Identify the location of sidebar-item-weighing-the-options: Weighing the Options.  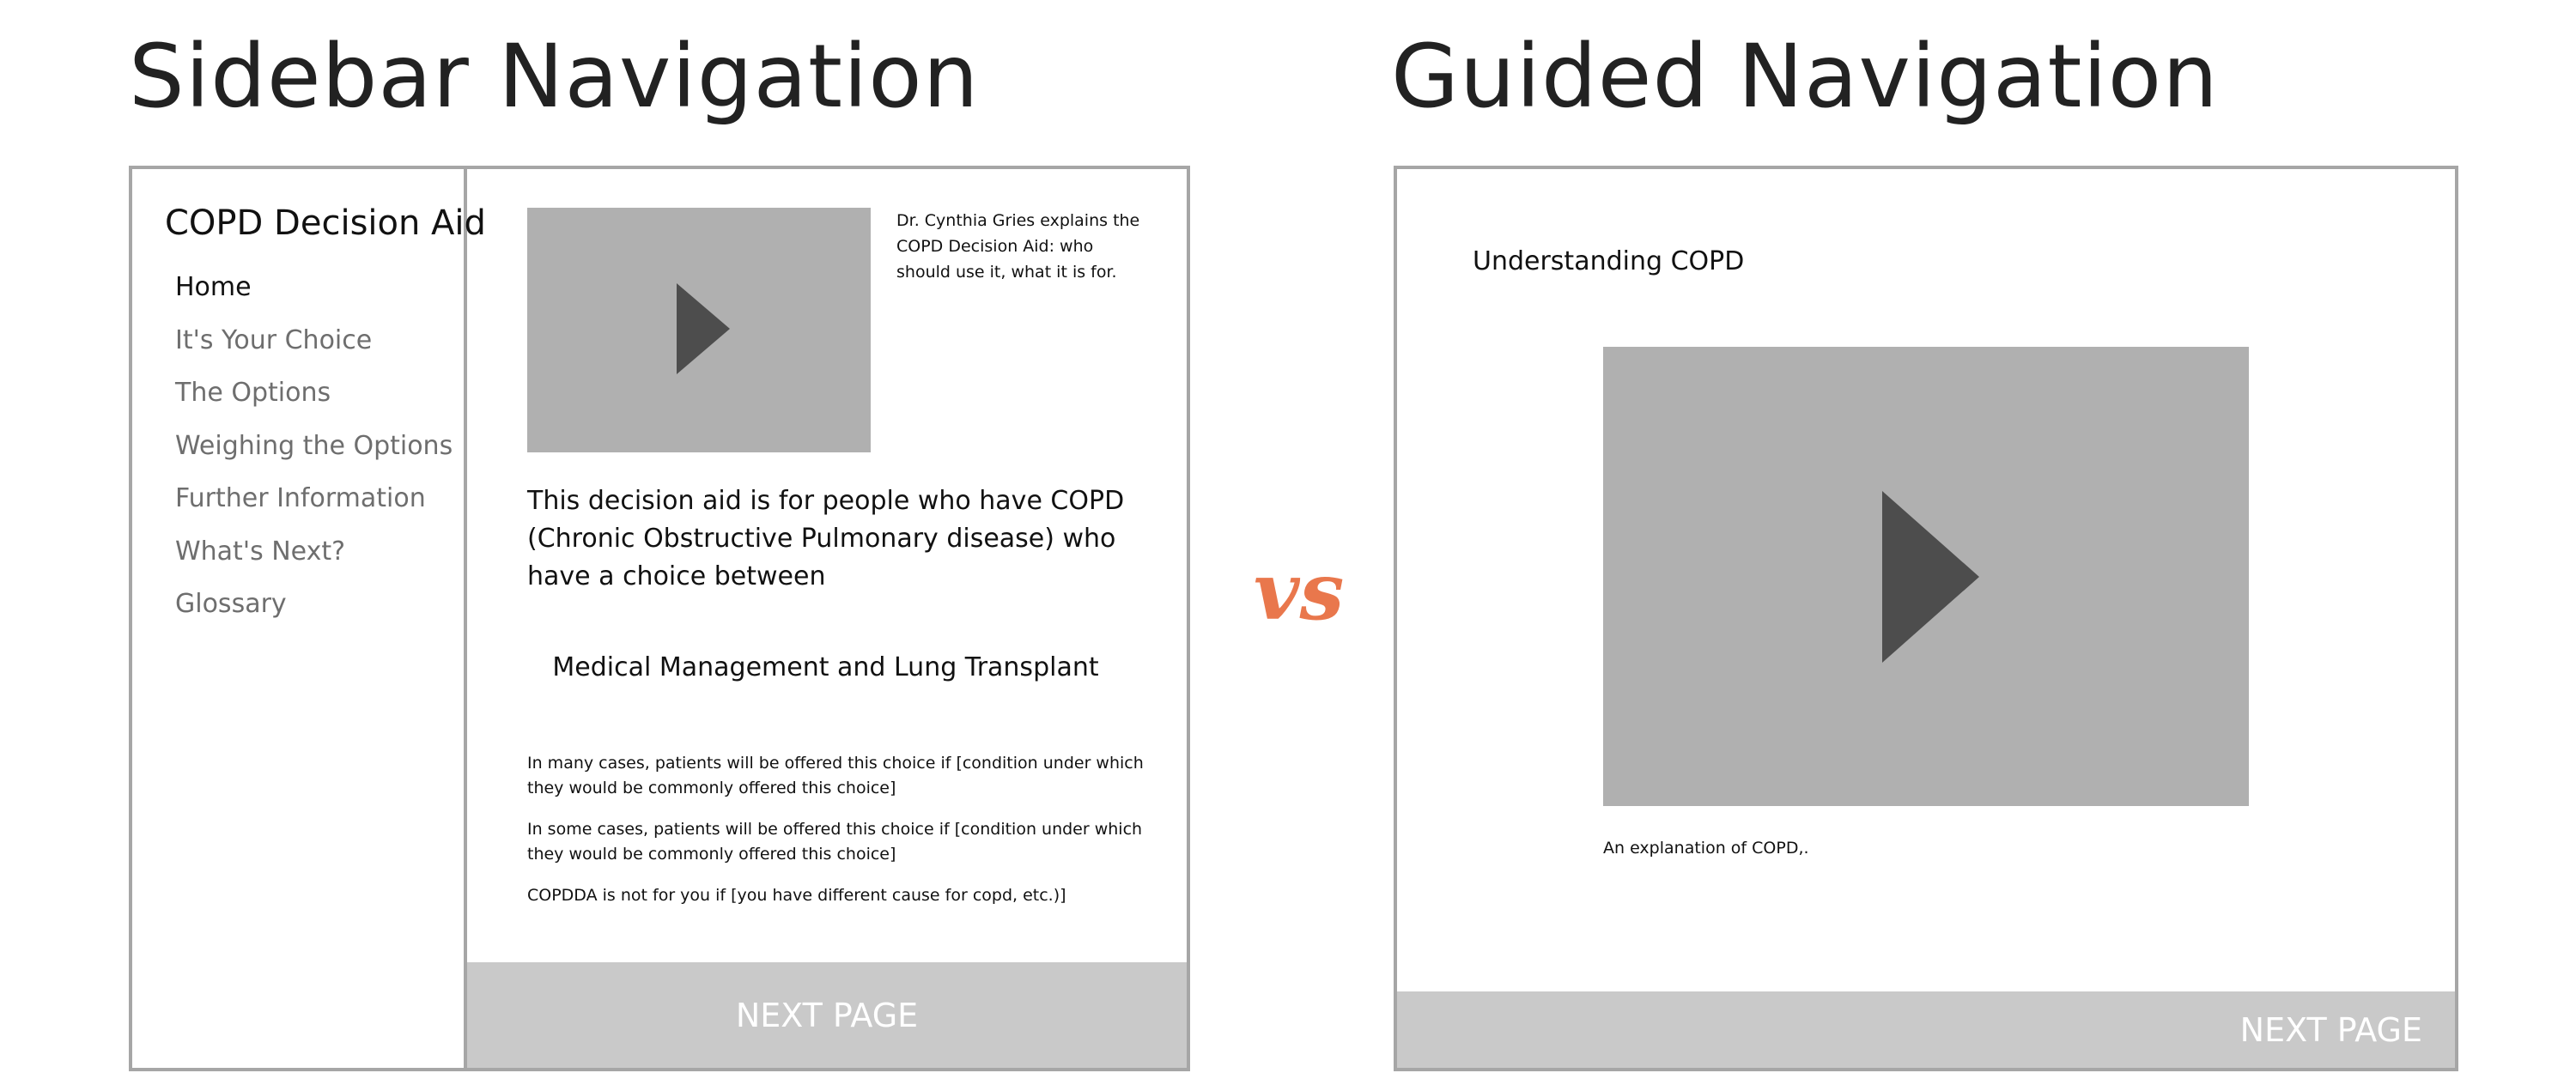
(314, 457).